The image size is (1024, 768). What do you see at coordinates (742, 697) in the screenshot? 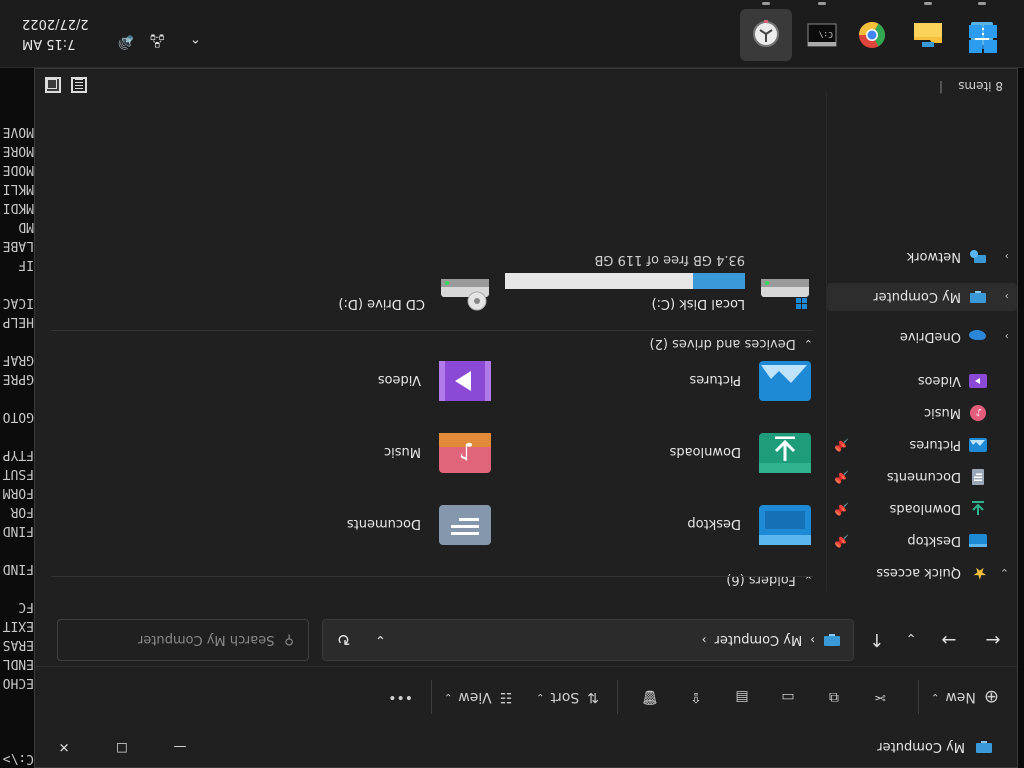
I see `rename-button: ▤` at bounding box center [742, 697].